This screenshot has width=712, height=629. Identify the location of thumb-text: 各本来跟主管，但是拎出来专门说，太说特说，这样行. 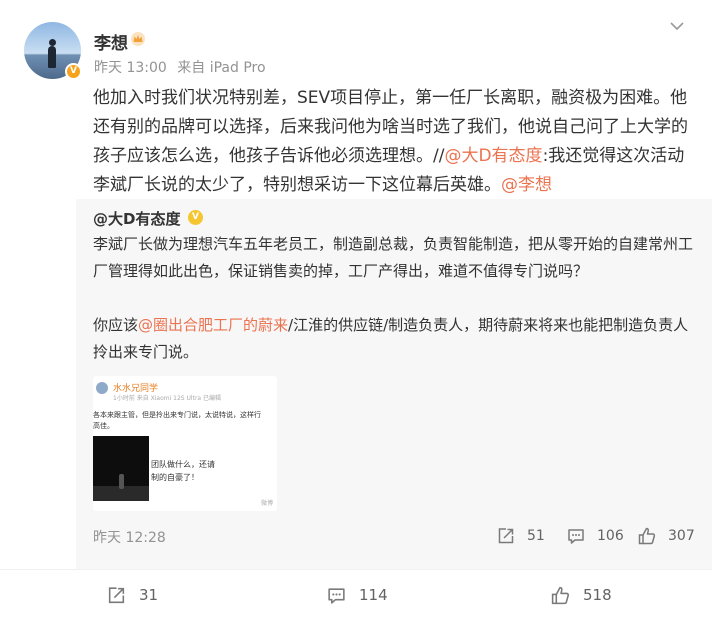
(177, 415).